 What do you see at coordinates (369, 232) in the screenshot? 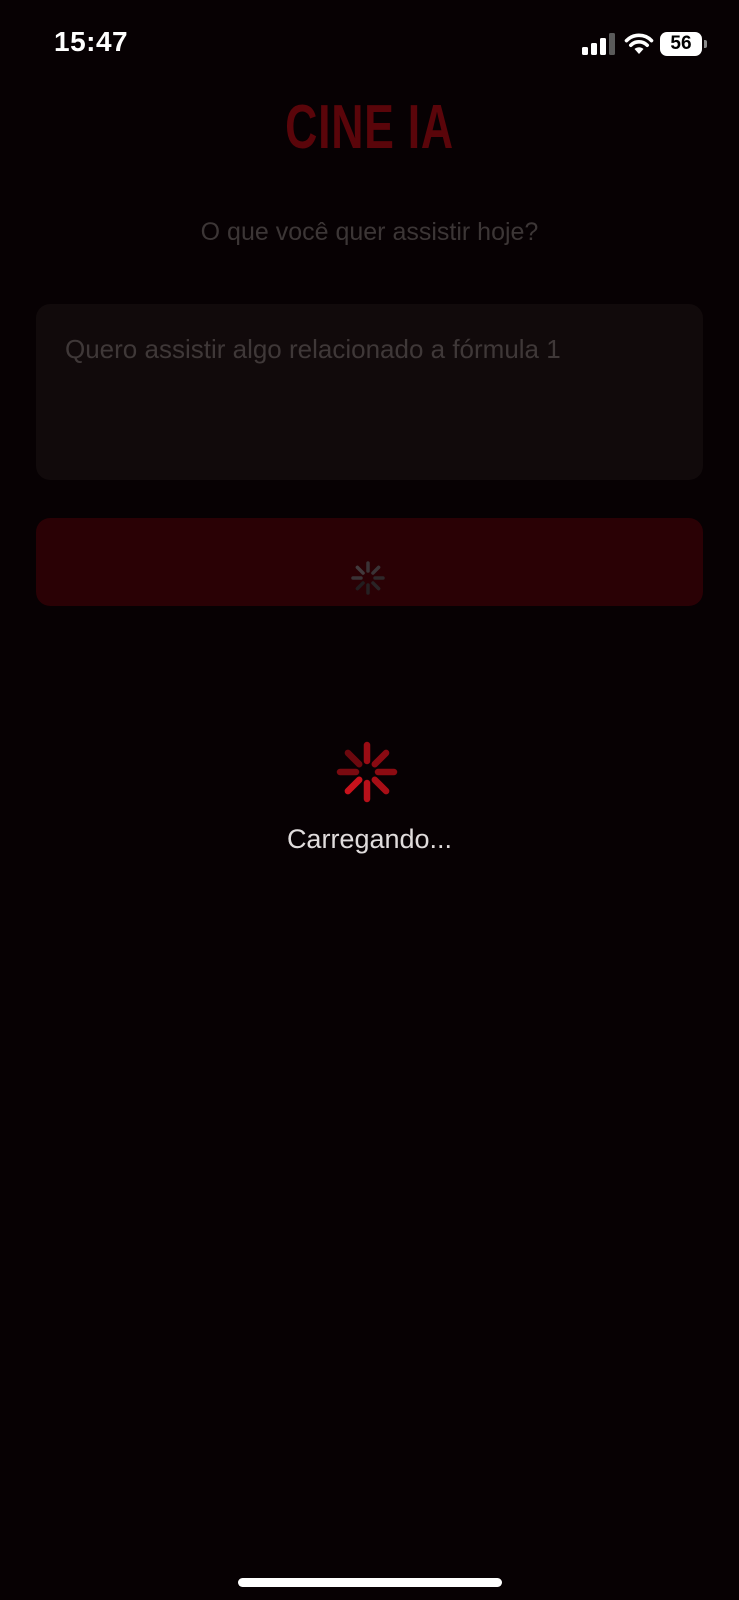
I see `subtitle: O que você quer assistir hoje?` at bounding box center [369, 232].